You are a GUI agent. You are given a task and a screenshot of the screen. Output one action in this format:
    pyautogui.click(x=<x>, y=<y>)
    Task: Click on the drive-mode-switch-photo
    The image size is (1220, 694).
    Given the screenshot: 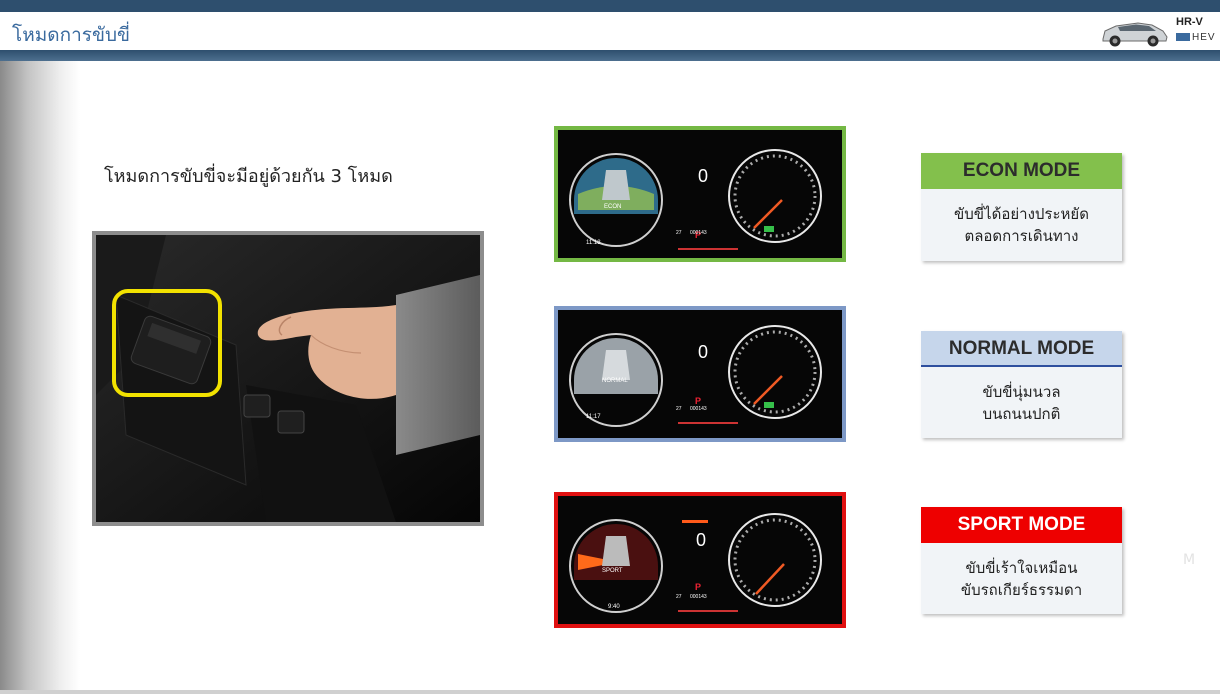 What is the action you would take?
    pyautogui.click(x=288, y=378)
    